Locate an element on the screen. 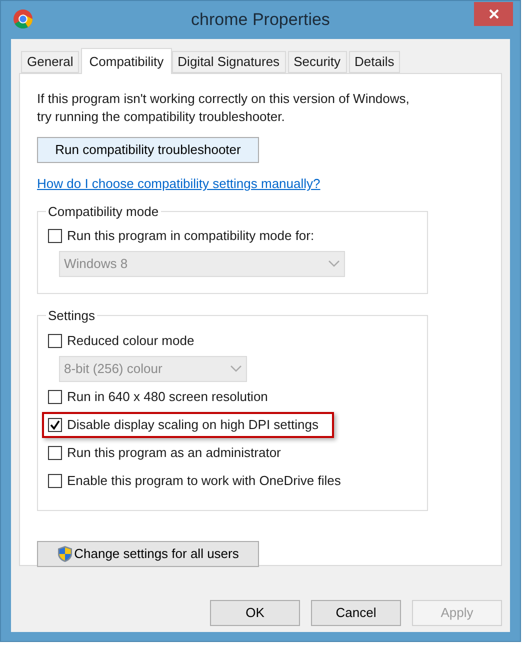 The image size is (526, 647). intro-text: If this program isn't working correctly on this version of Windows, try running the compatibility troubleshooter. is located at coordinates (223, 108).